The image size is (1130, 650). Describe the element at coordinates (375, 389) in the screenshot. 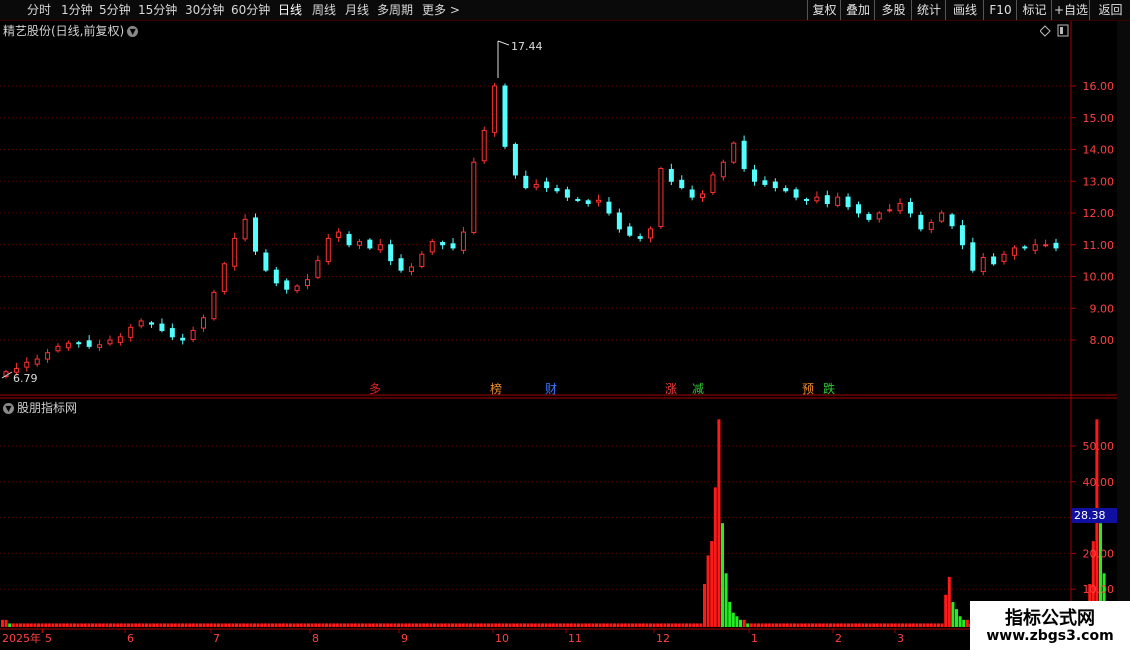

I see `event-marker-0: 多` at that location.